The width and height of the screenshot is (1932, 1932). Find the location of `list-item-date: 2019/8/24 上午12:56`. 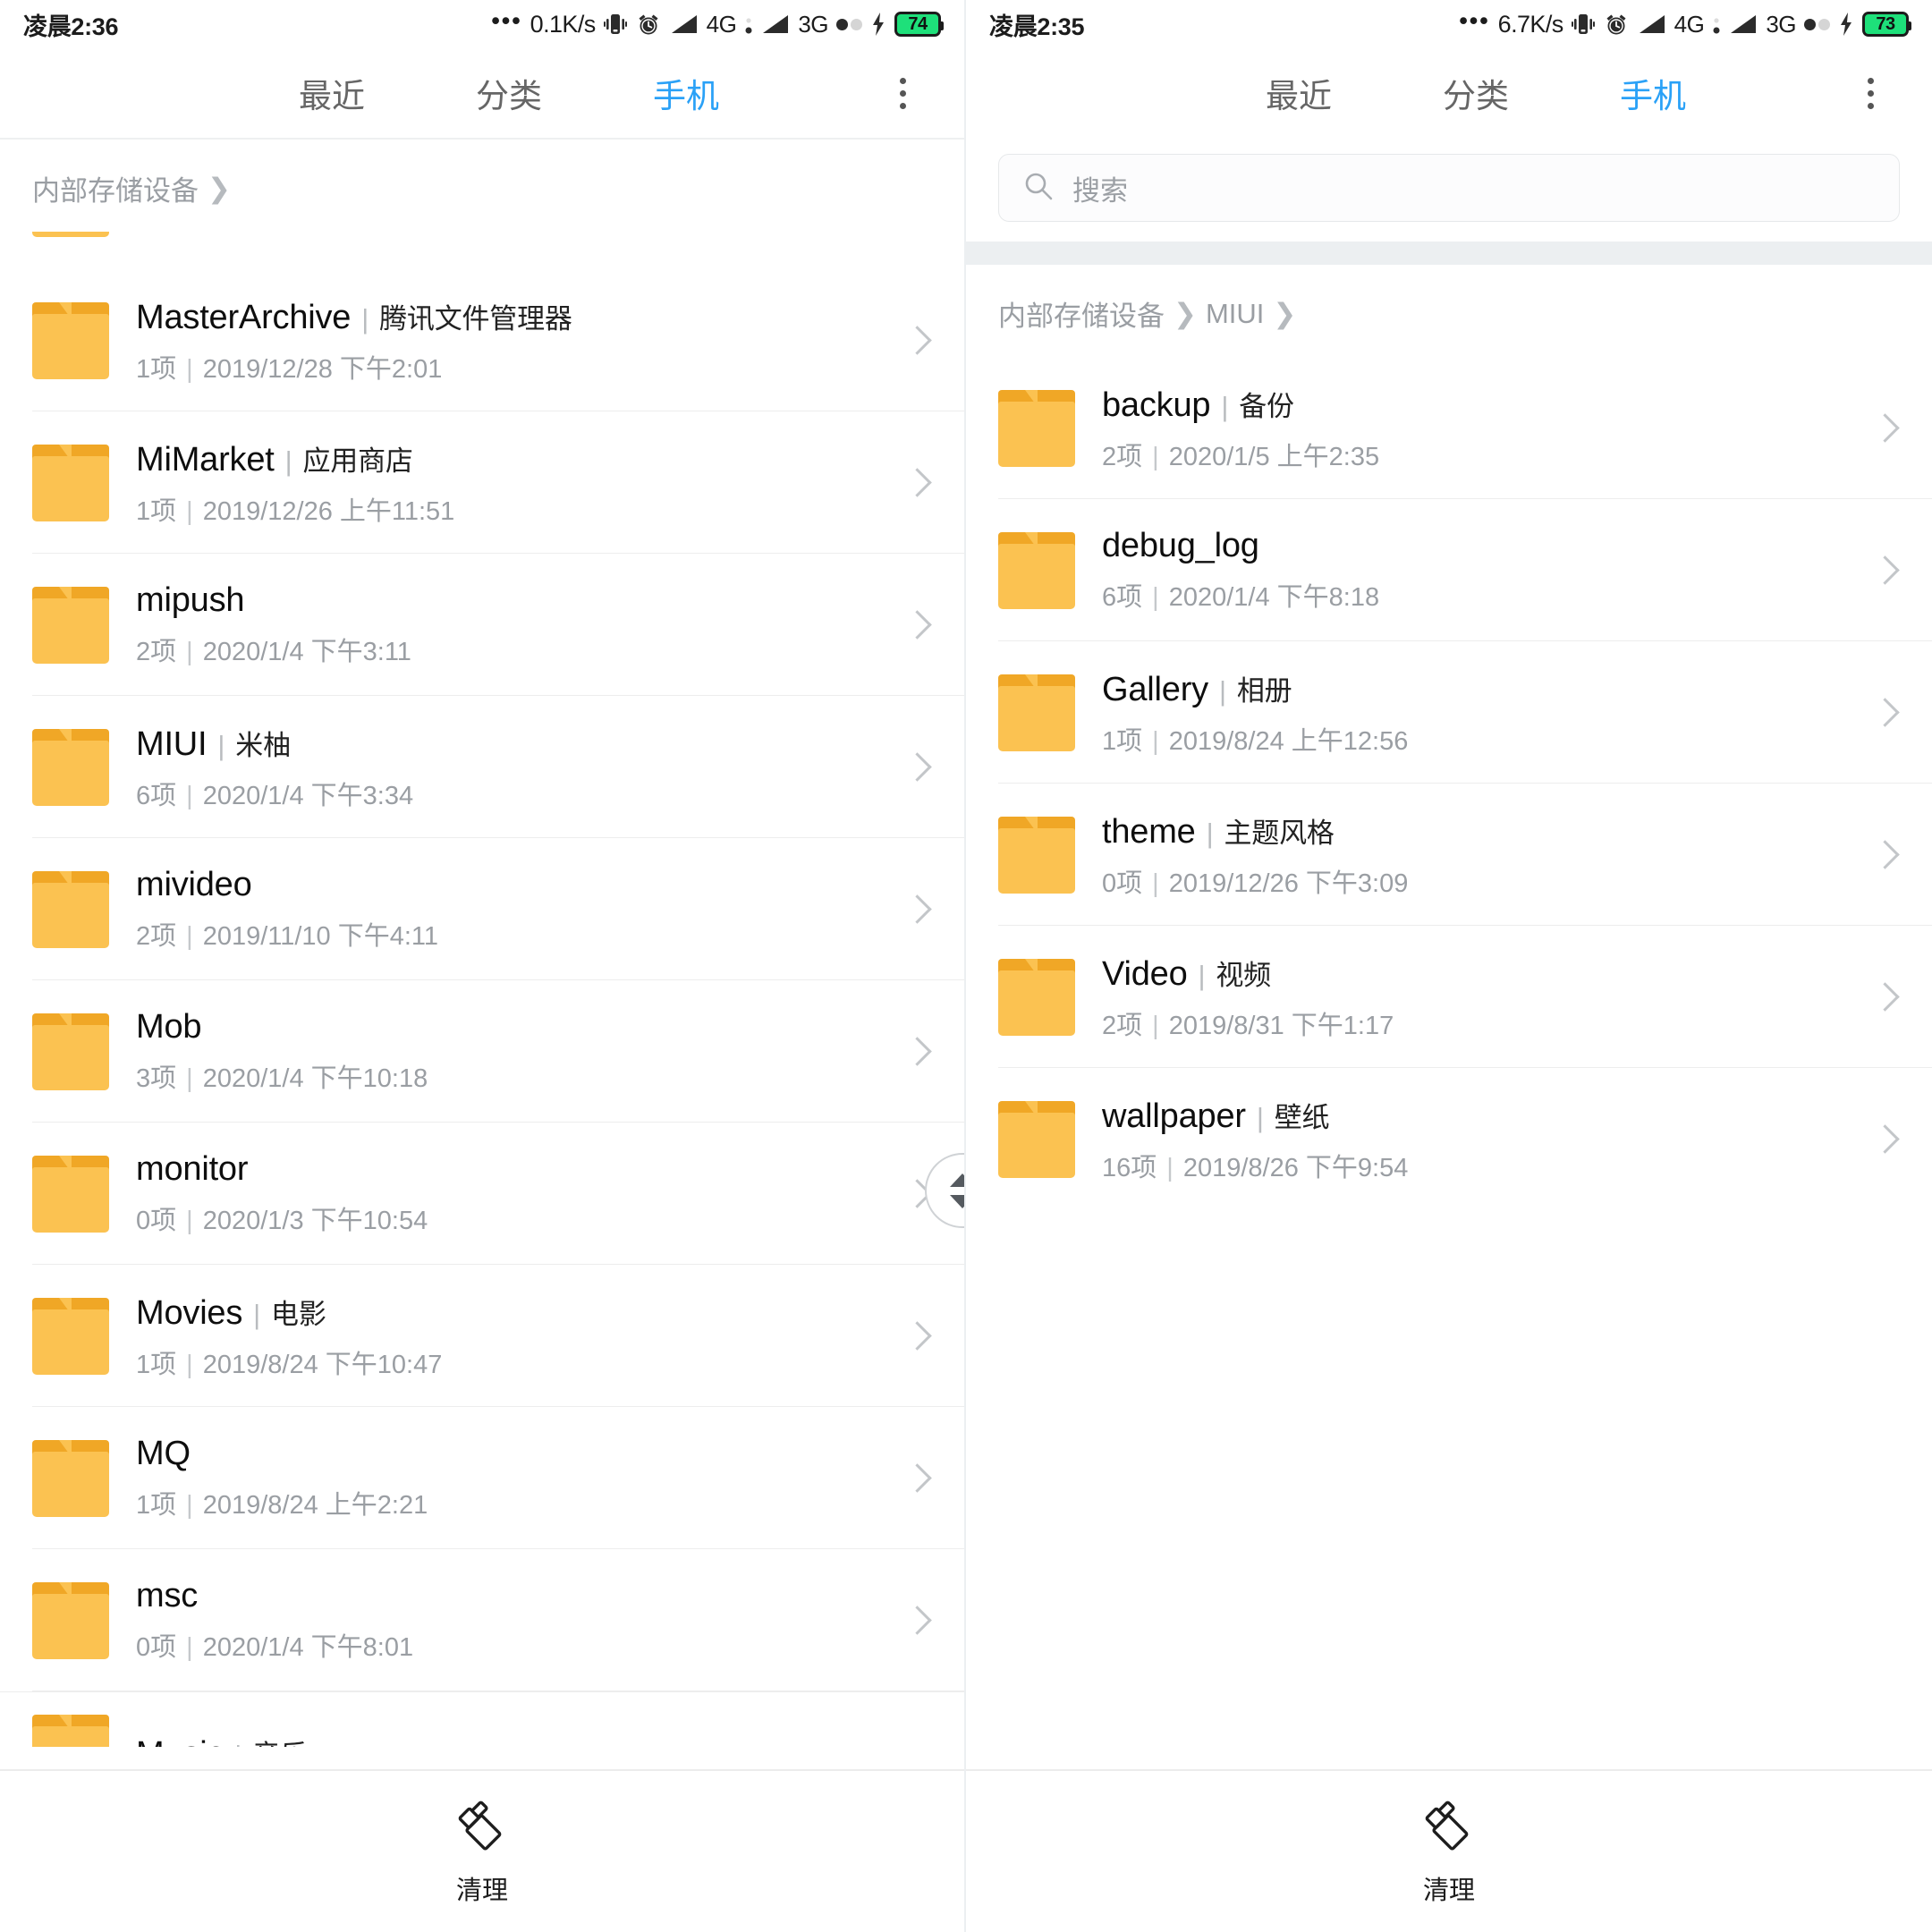

list-item-date: 2019/8/24 上午12:56 is located at coordinates (1288, 741).